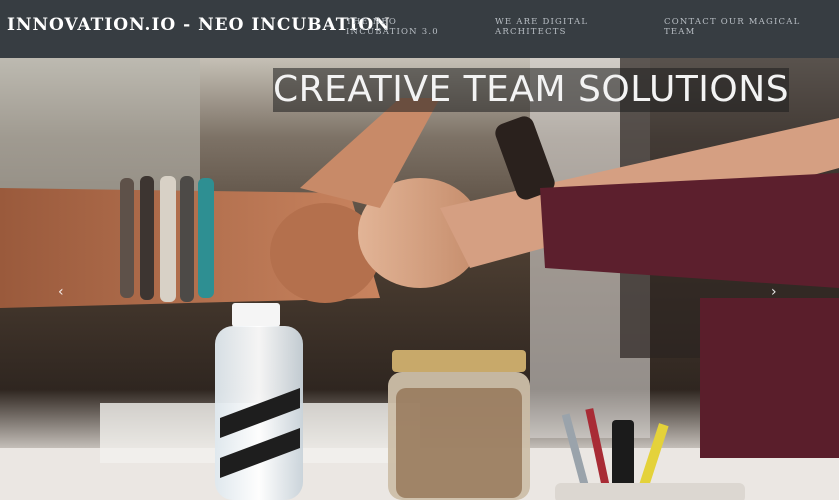 Image resolution: width=839 pixels, height=500 pixels. What do you see at coordinates (199, 25) in the screenshot?
I see `brand-link: INNOVATION.IO - NEO INCUBATION` at bounding box center [199, 25].